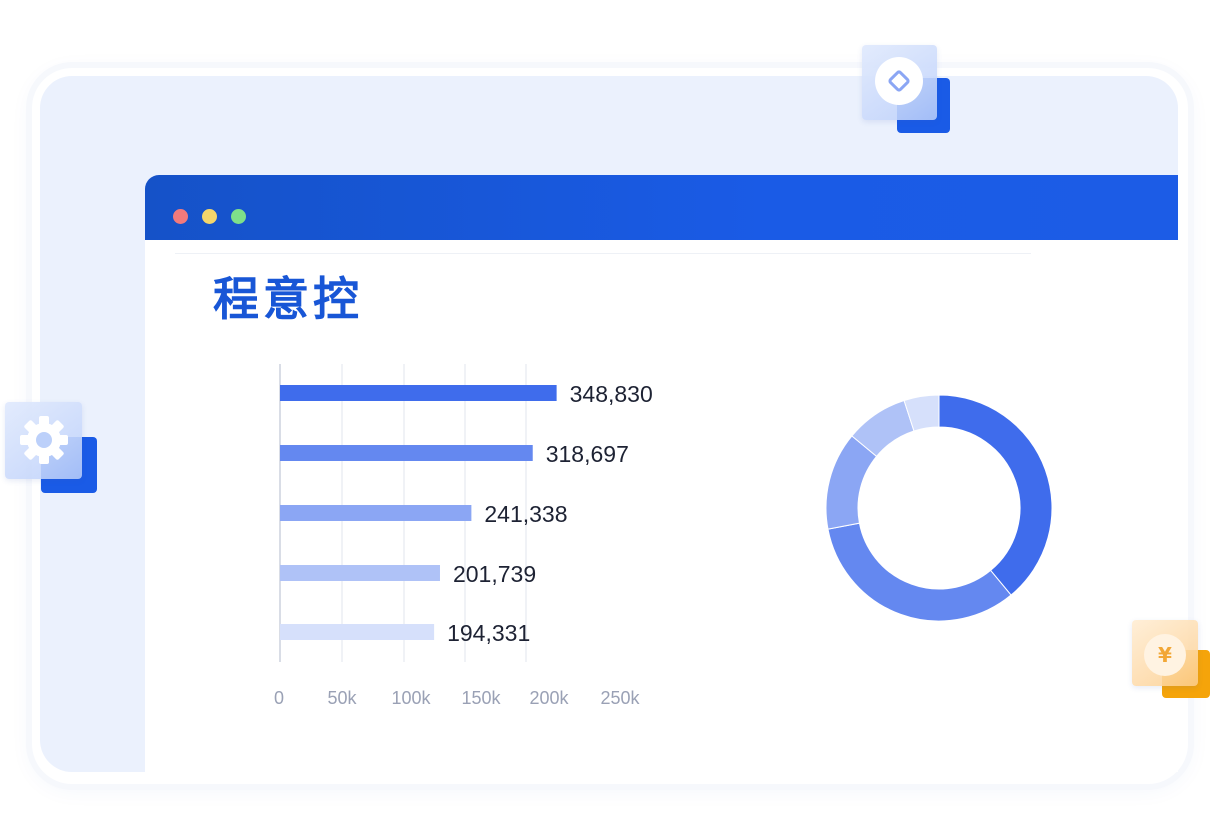 The width and height of the screenshot is (1214, 814). I want to click on diamond-icon, so click(899, 81).